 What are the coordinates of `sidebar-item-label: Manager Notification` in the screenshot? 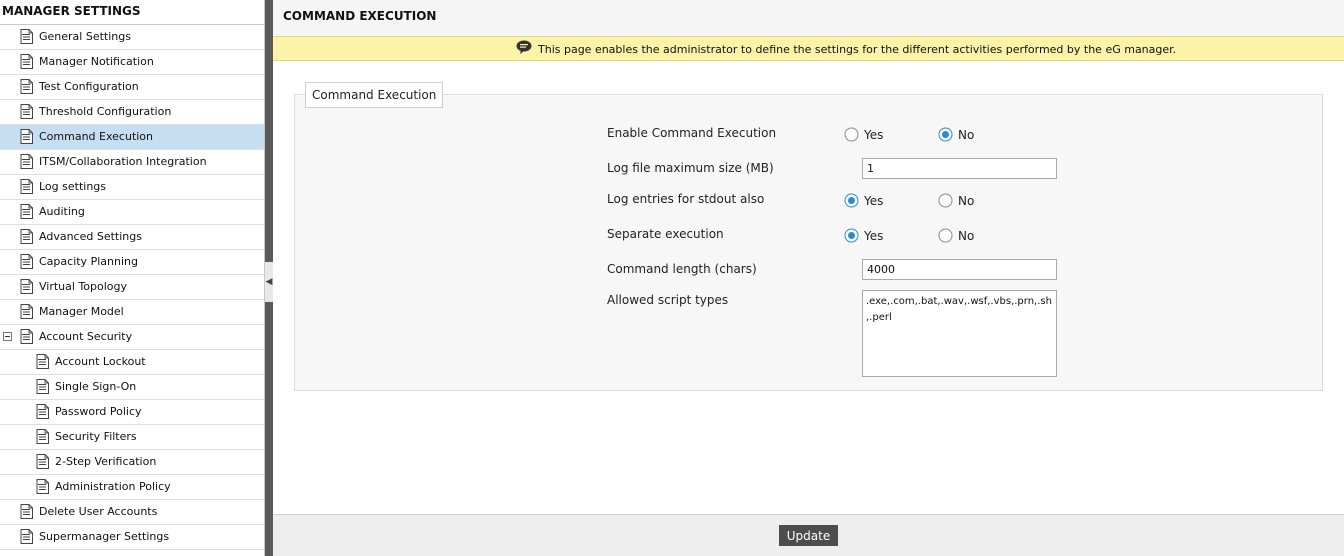 It's located at (96, 61).